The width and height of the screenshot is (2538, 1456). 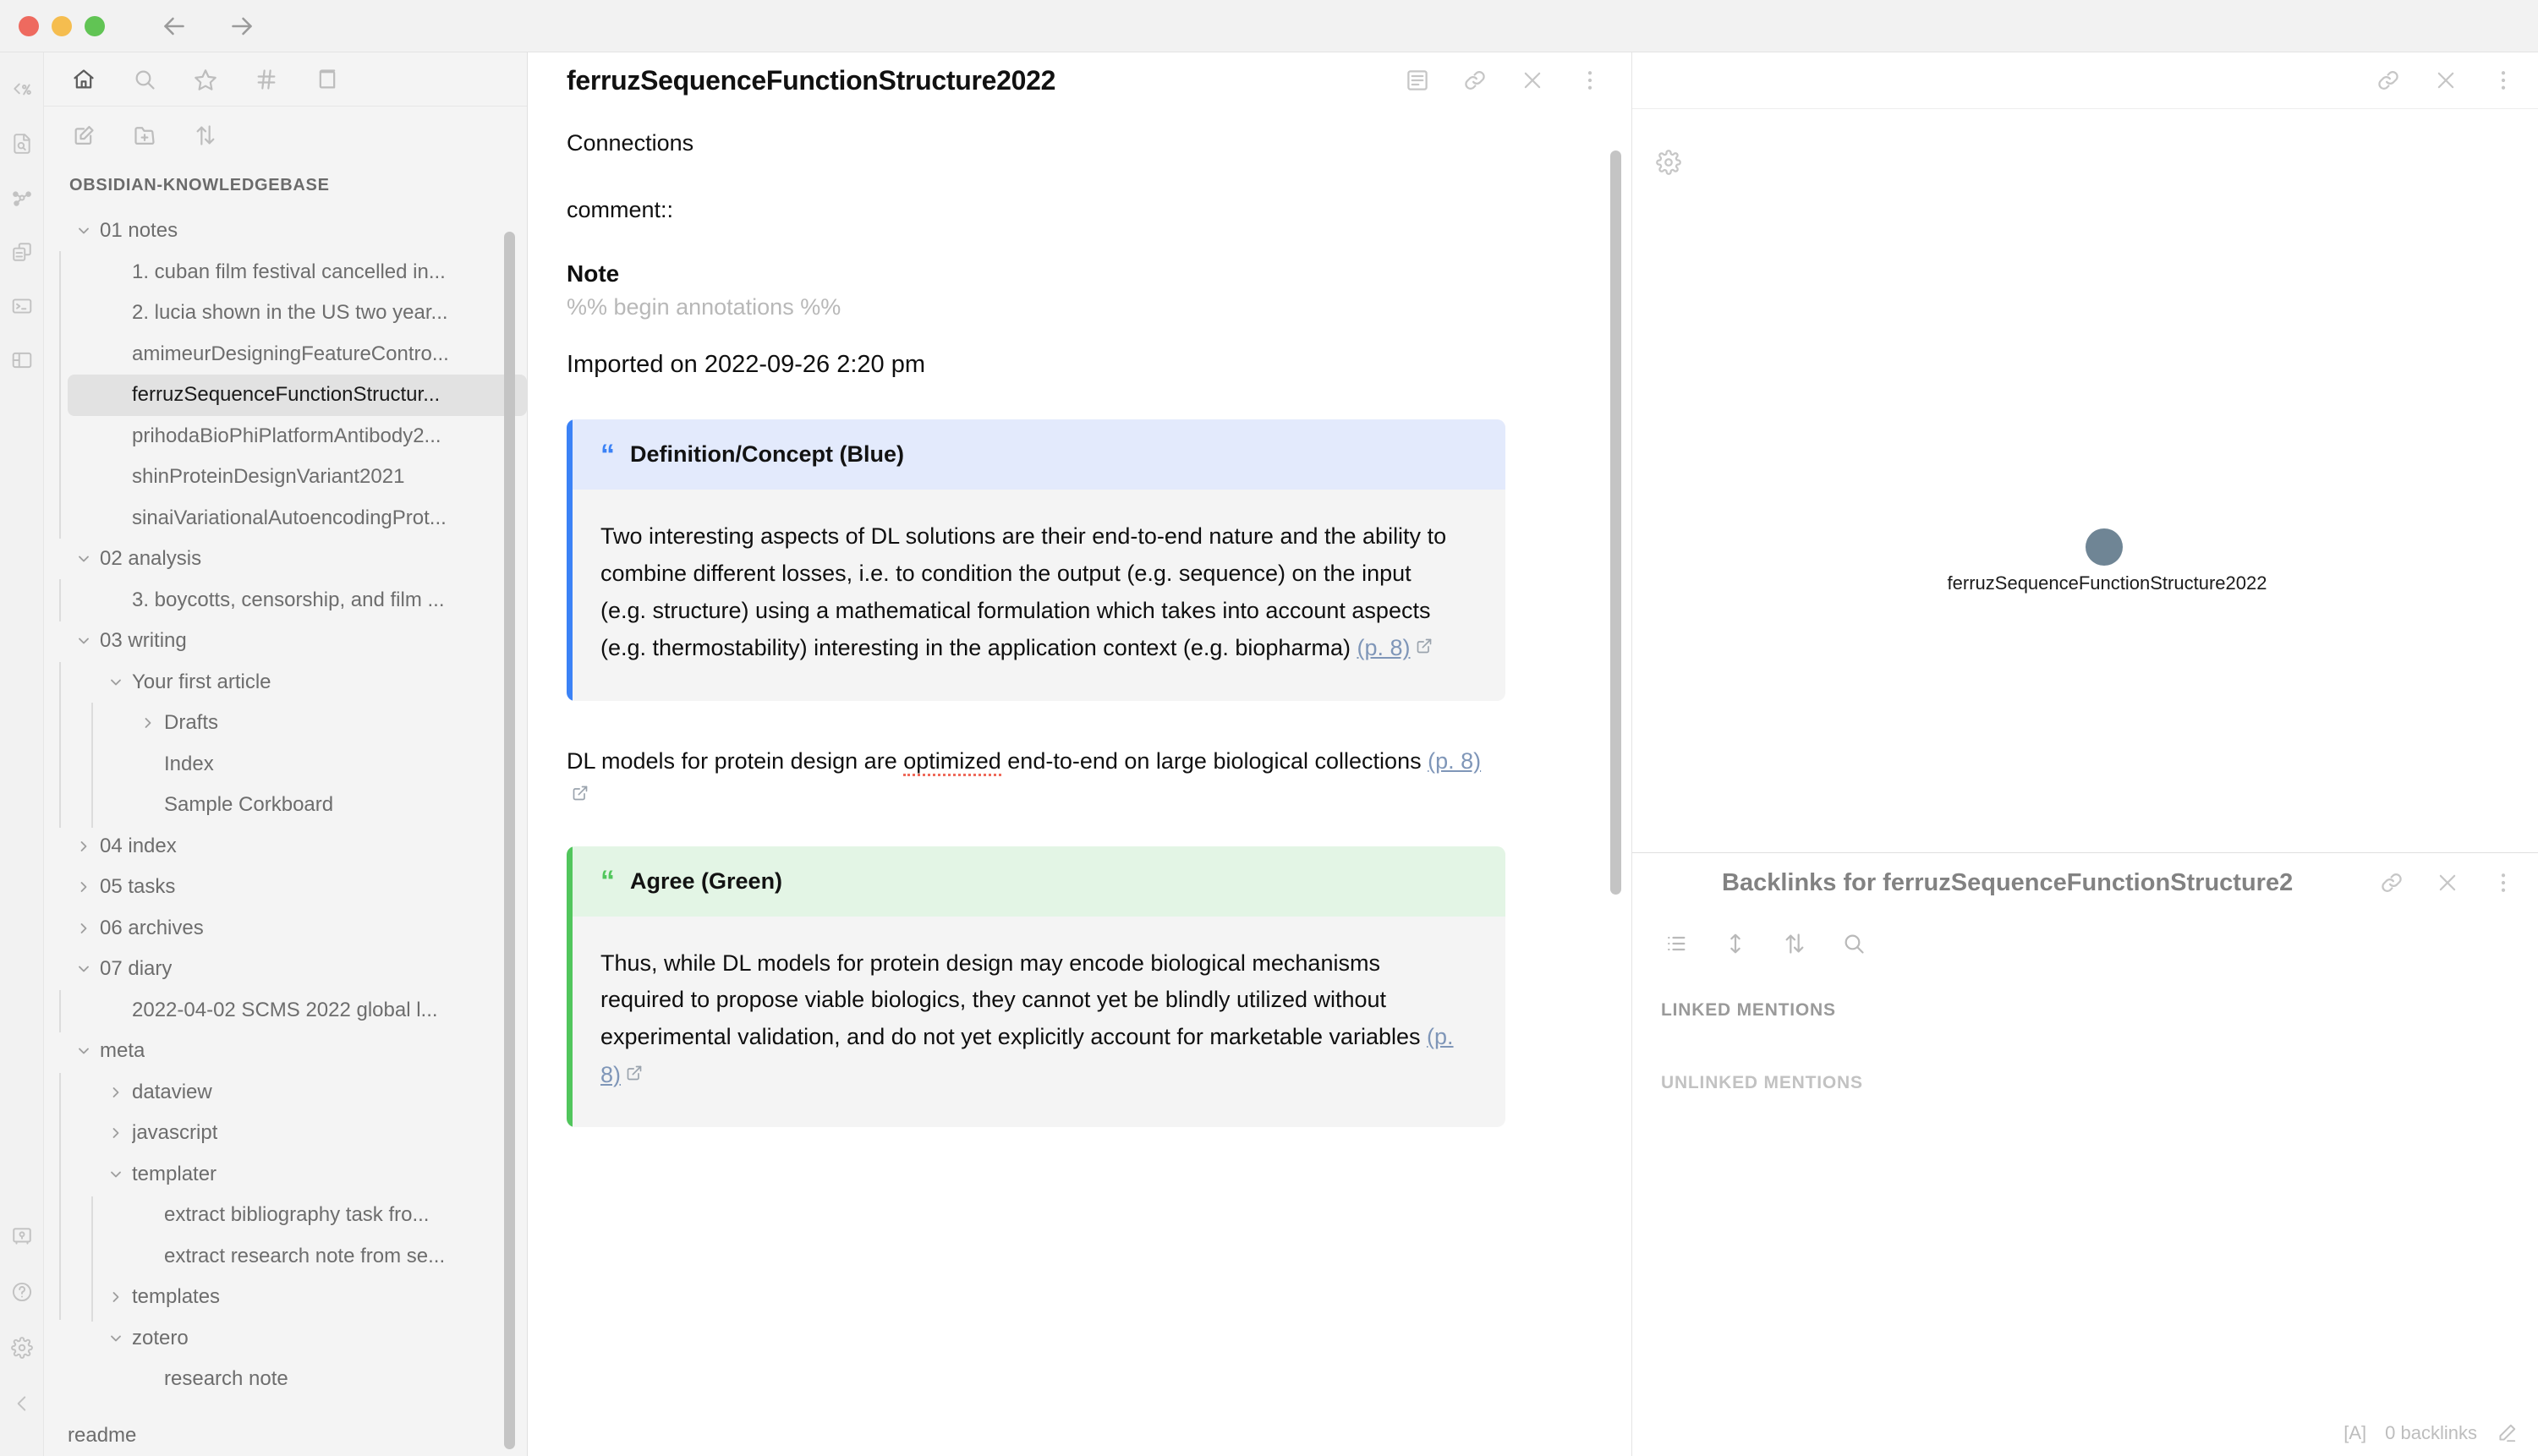 What do you see at coordinates (298, 1093) in the screenshot?
I see `tree-folder-dataview: dataview` at bounding box center [298, 1093].